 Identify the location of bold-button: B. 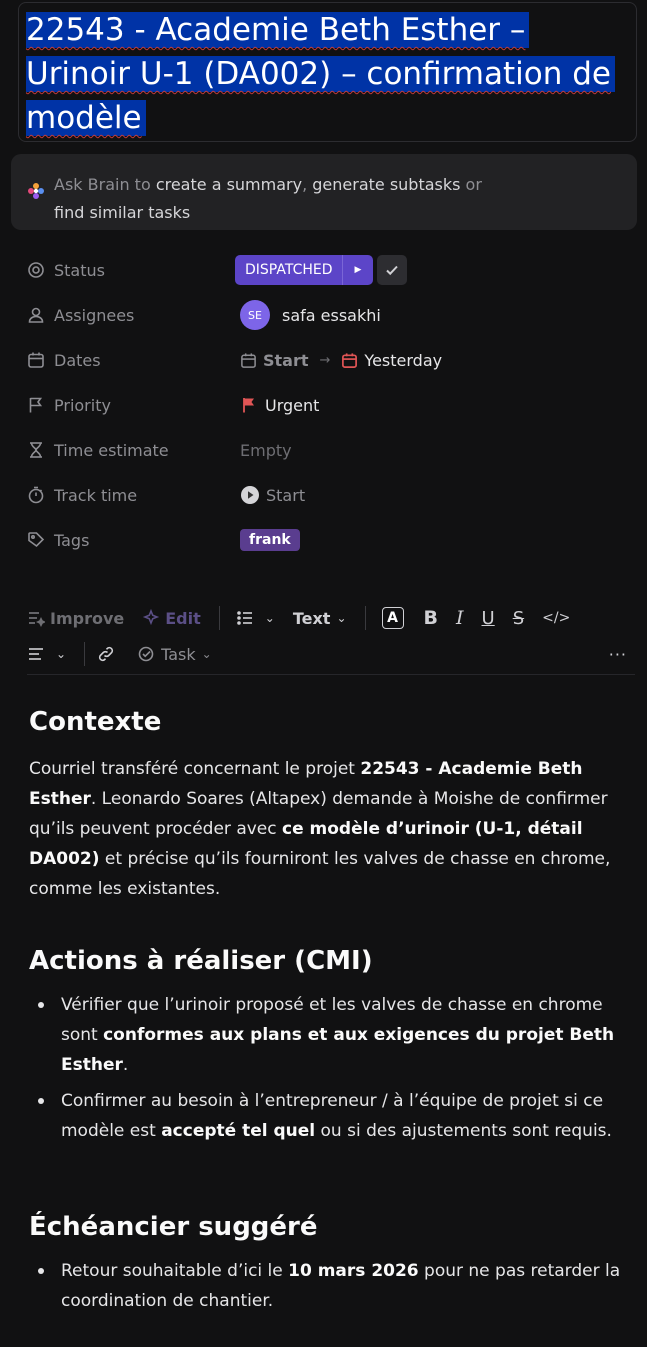
(431, 618).